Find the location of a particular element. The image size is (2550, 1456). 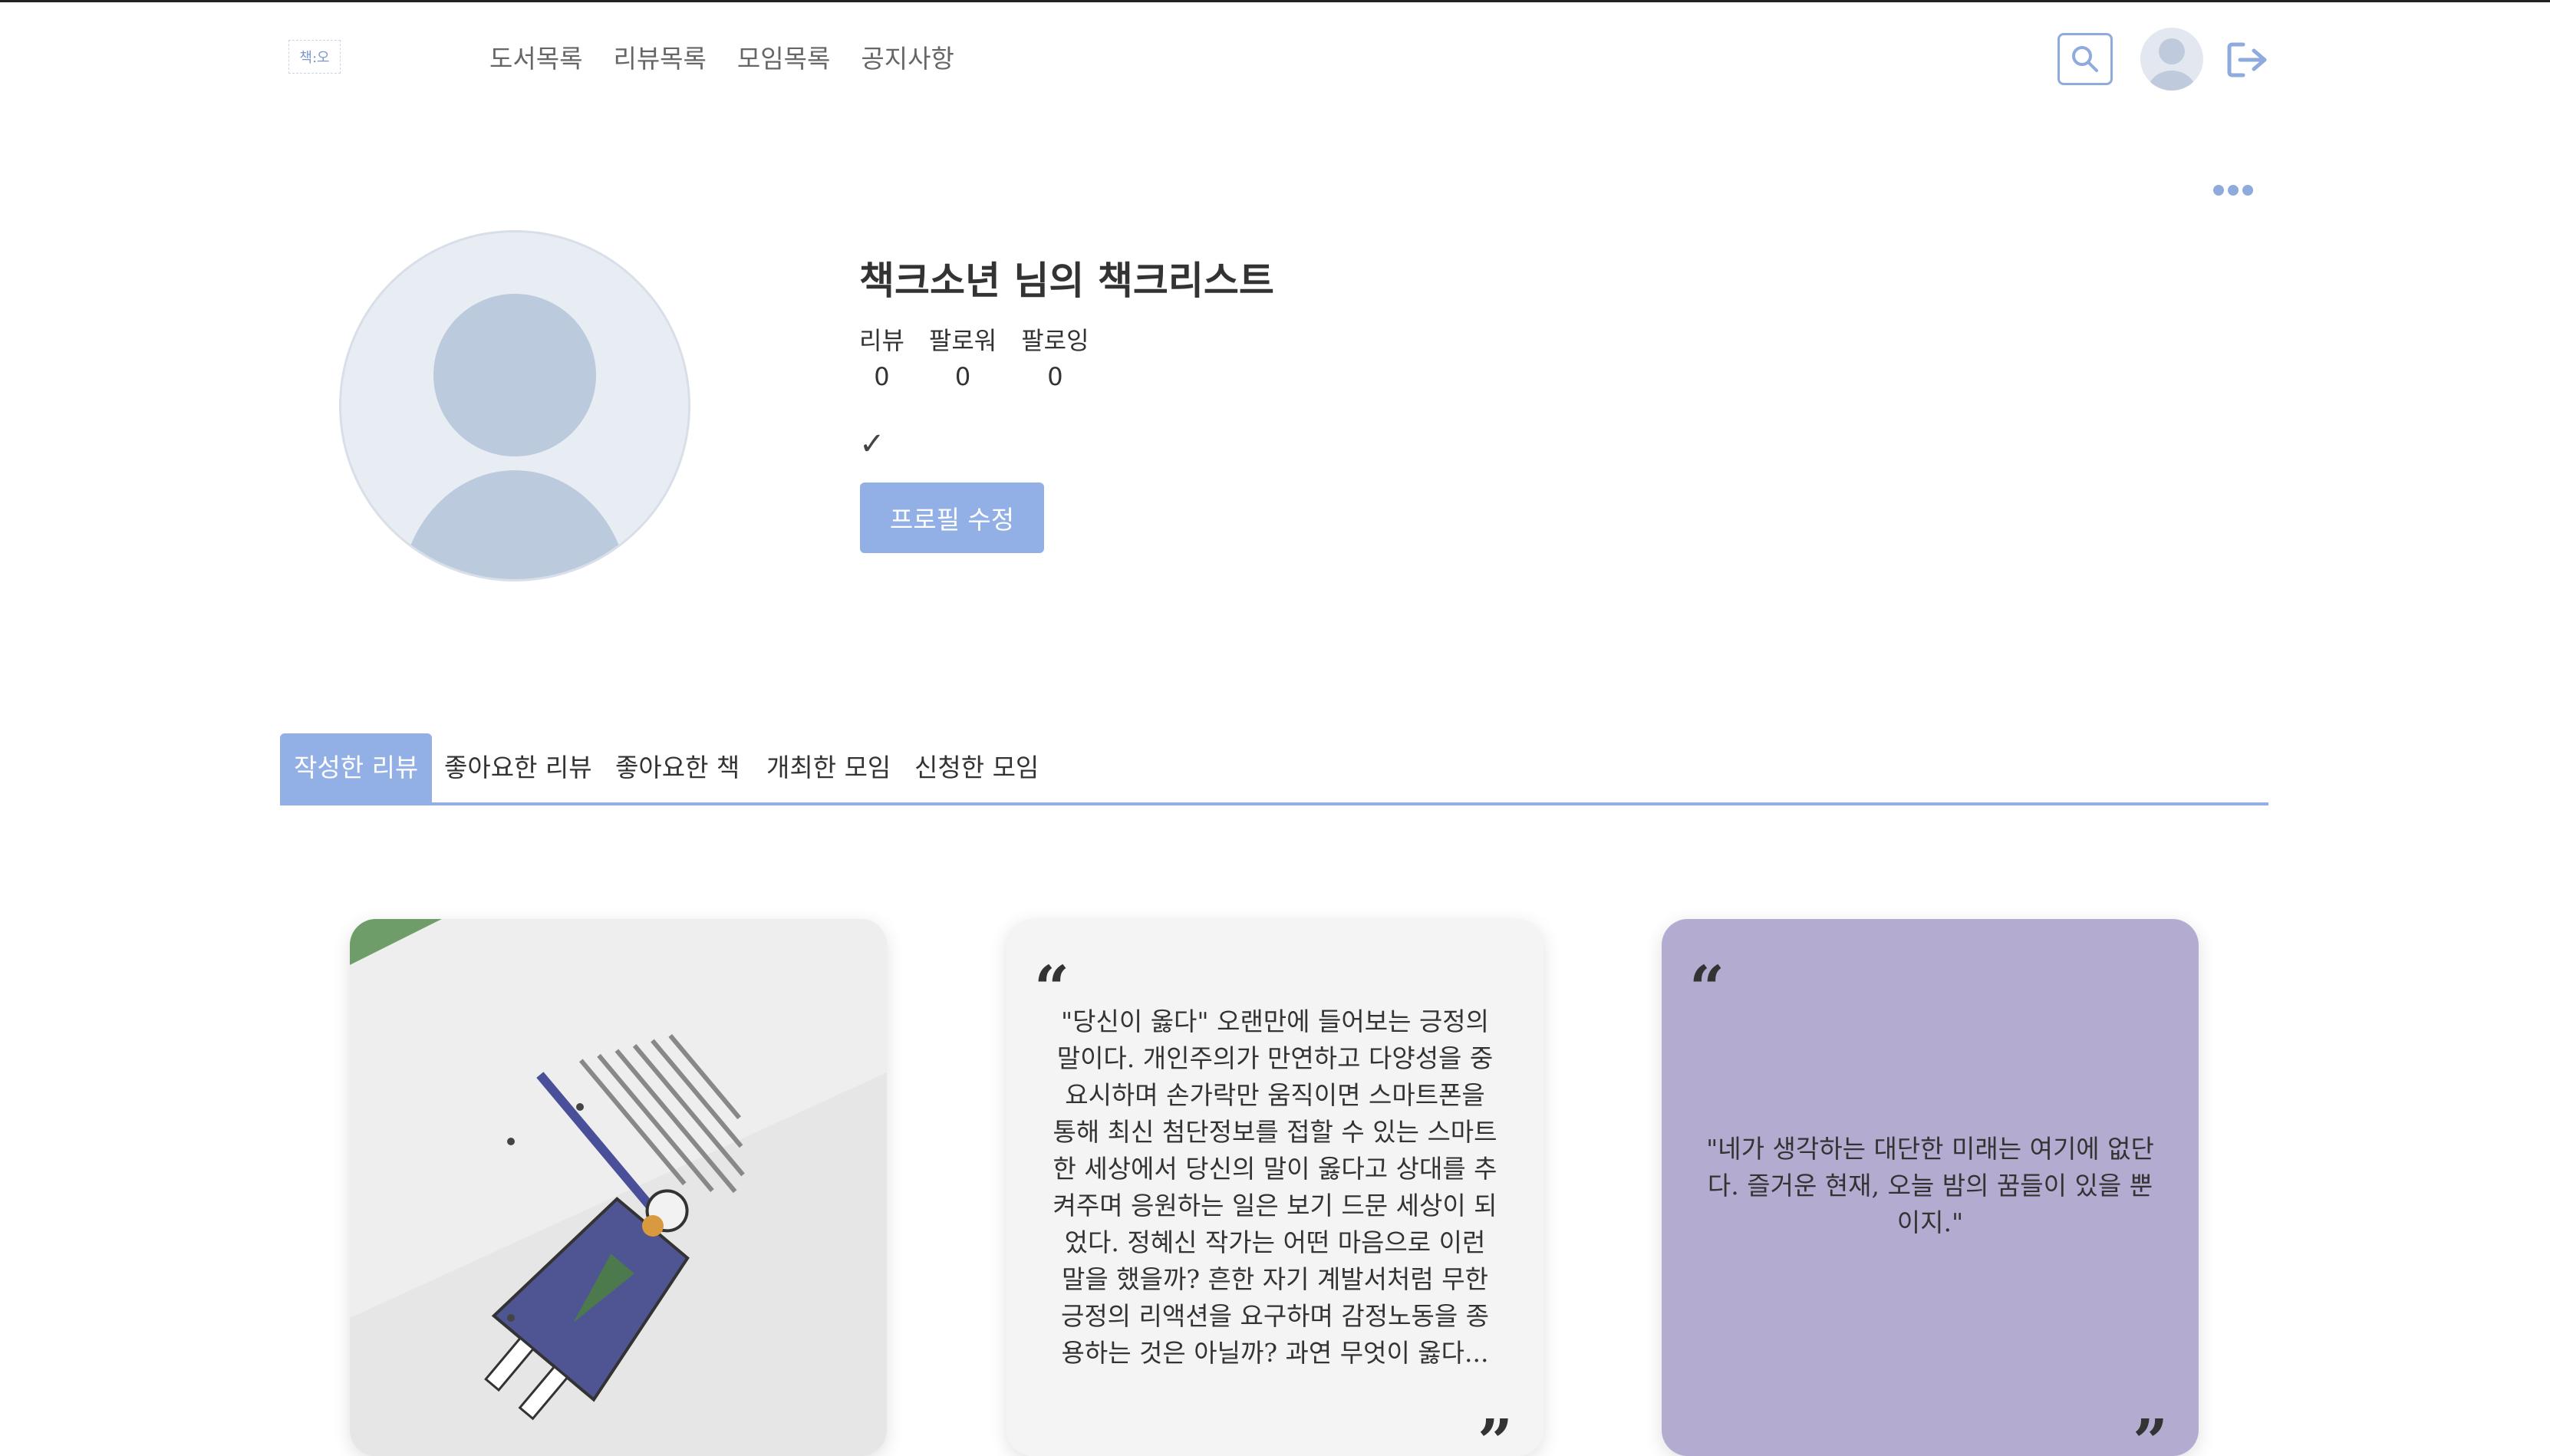

logout-button is located at coordinates (2248, 59).